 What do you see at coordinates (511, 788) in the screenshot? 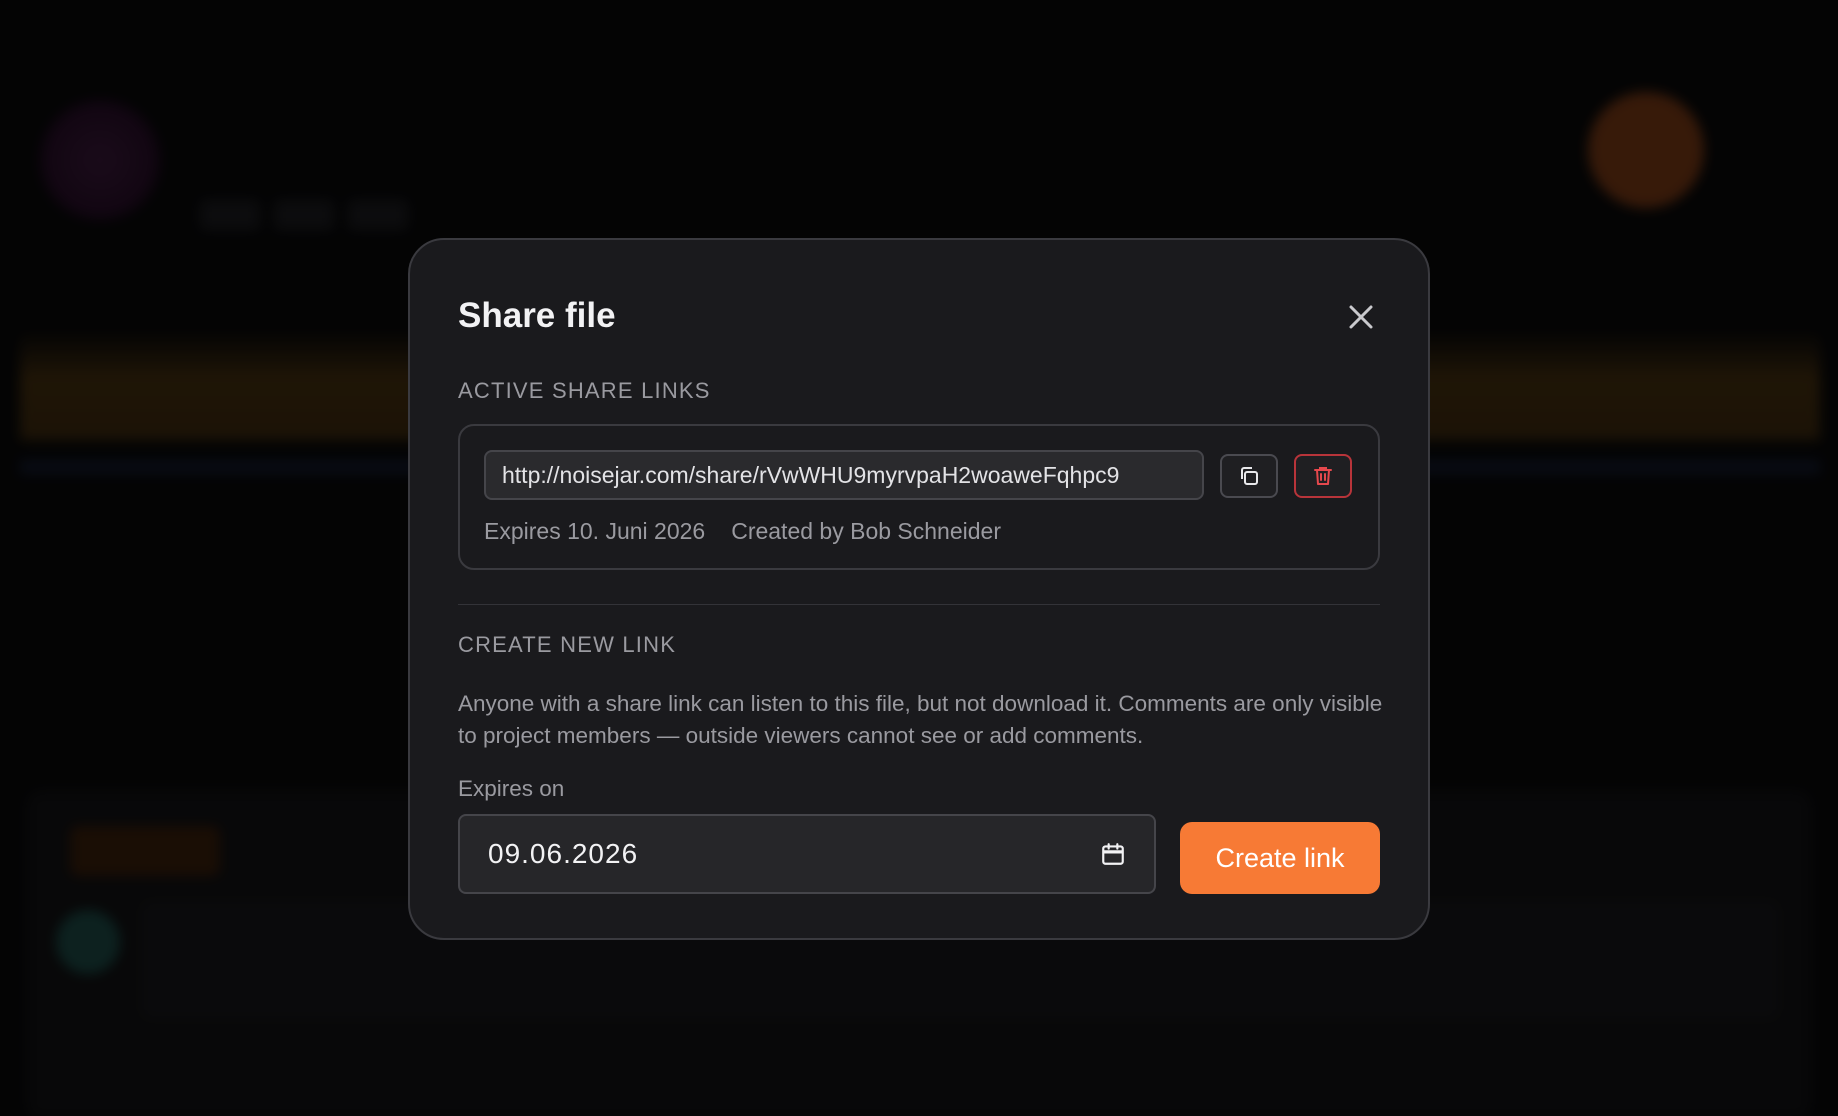
I see `expires-on-label: Expires on` at bounding box center [511, 788].